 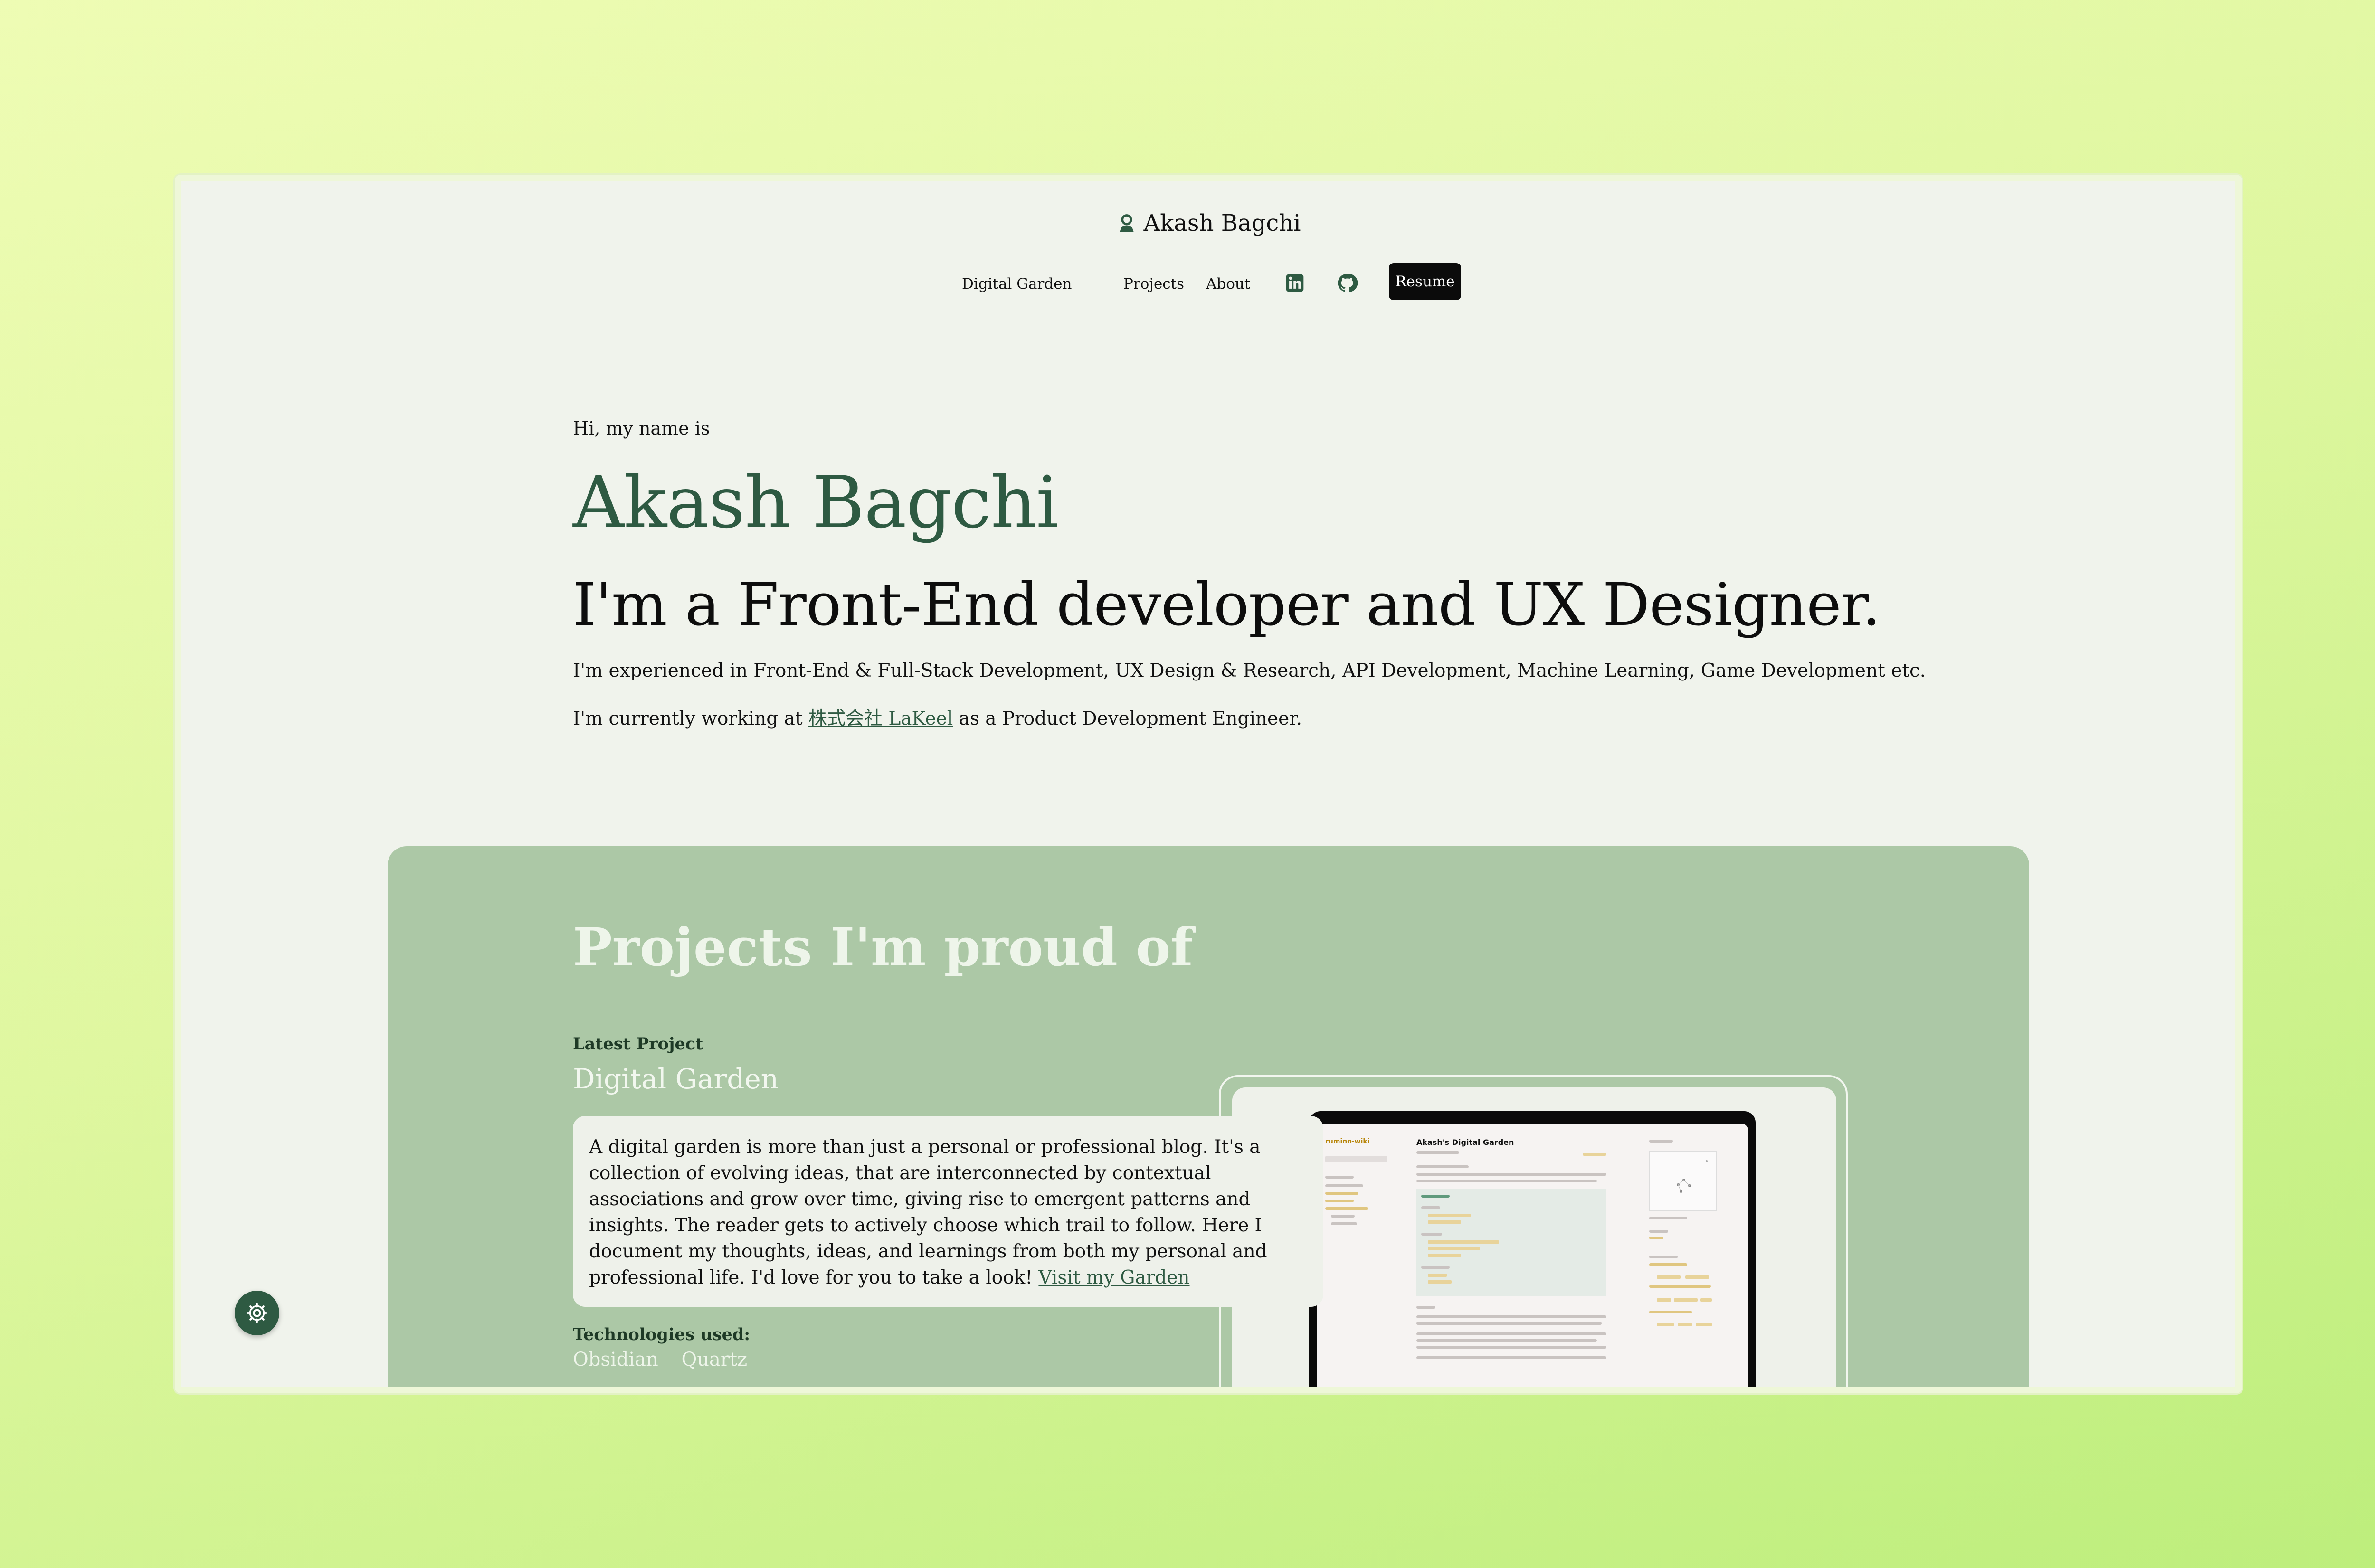 What do you see at coordinates (1017, 284) in the screenshot?
I see `nav-digital-garden: Digital Garden` at bounding box center [1017, 284].